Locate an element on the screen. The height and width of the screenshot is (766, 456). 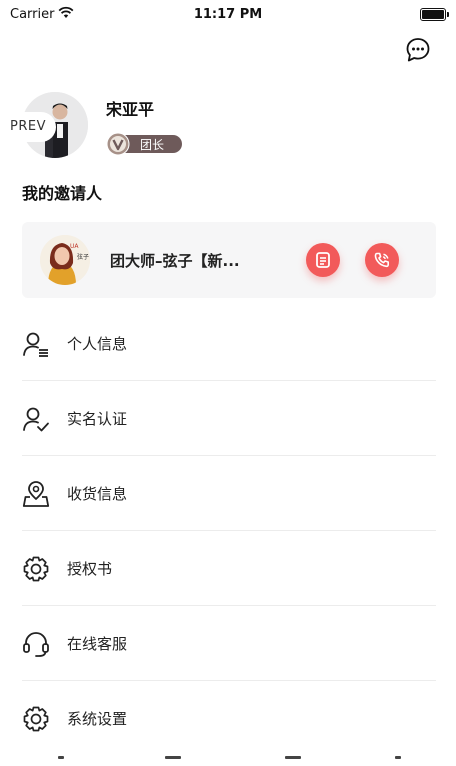
menu-item-shipping-info: 收货信息 is located at coordinates (229, 493).